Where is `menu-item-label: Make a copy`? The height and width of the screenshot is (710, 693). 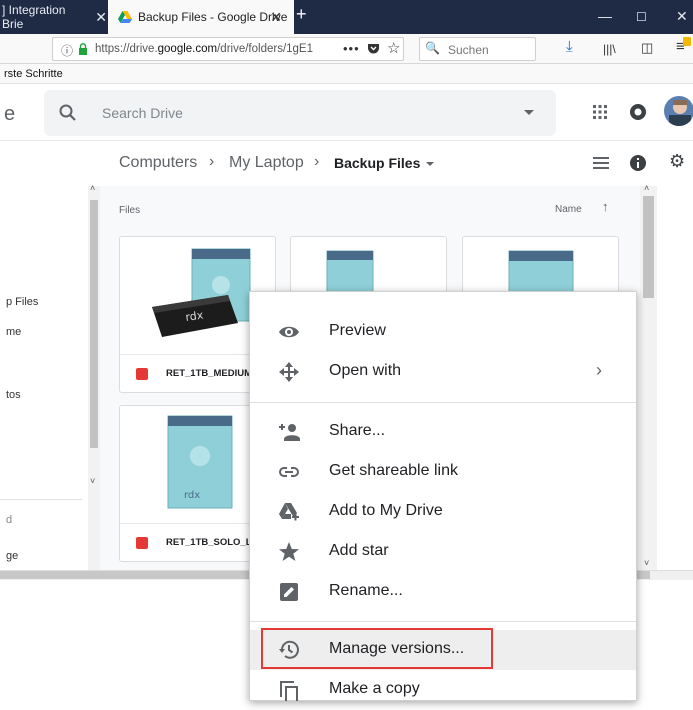
menu-item-label: Make a copy is located at coordinates (374, 688).